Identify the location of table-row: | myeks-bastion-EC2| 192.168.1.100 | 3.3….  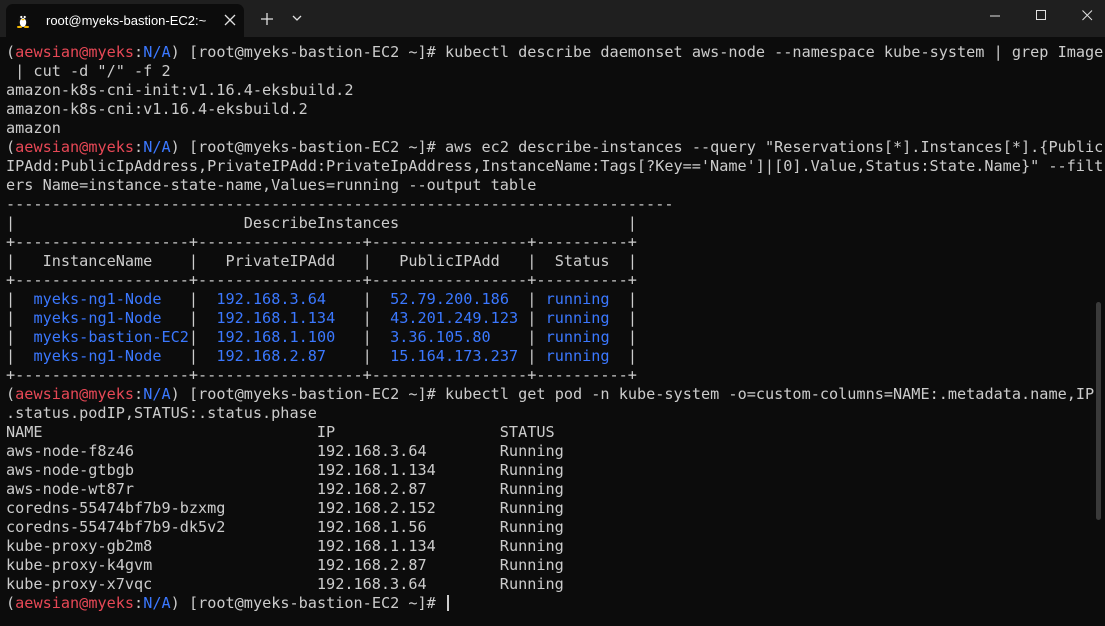
(322, 337).